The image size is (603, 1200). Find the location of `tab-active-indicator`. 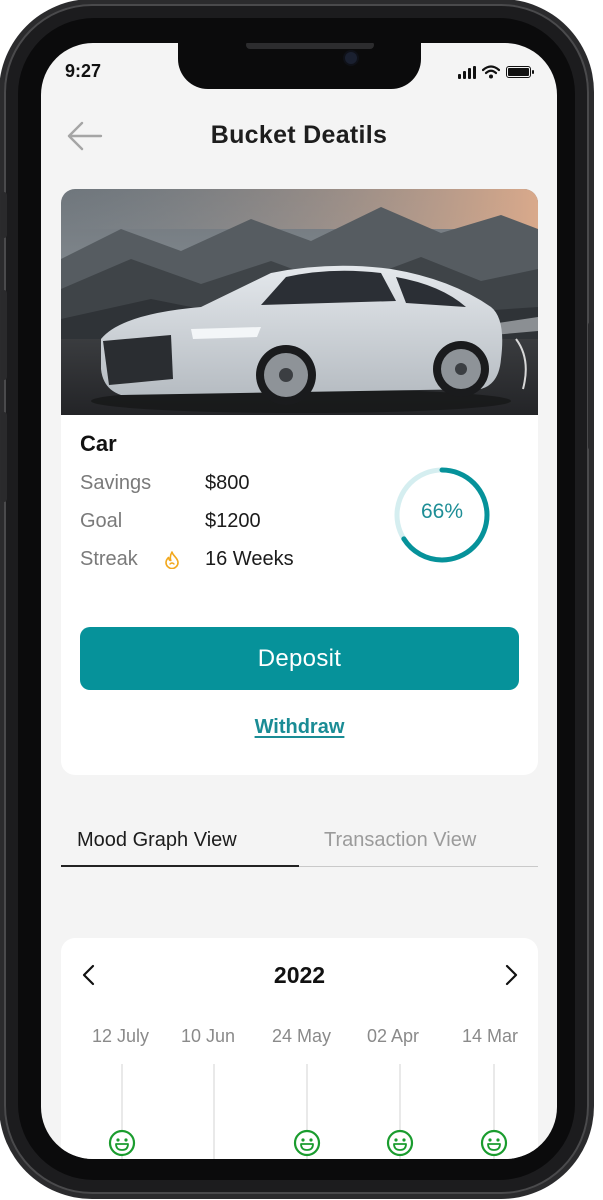

tab-active-indicator is located at coordinates (180, 866).